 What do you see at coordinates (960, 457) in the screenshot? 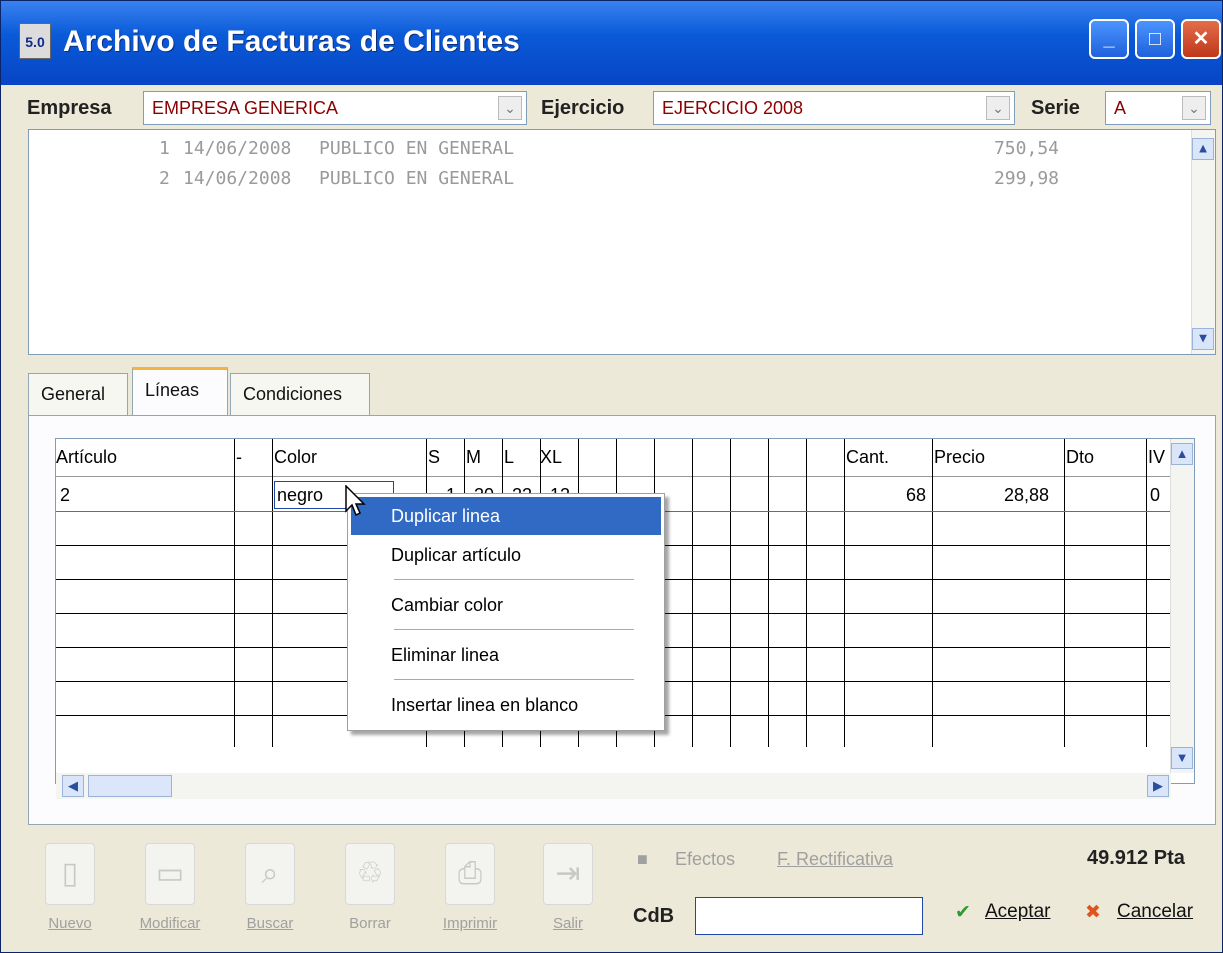
I see `header-precio: Precio` at bounding box center [960, 457].